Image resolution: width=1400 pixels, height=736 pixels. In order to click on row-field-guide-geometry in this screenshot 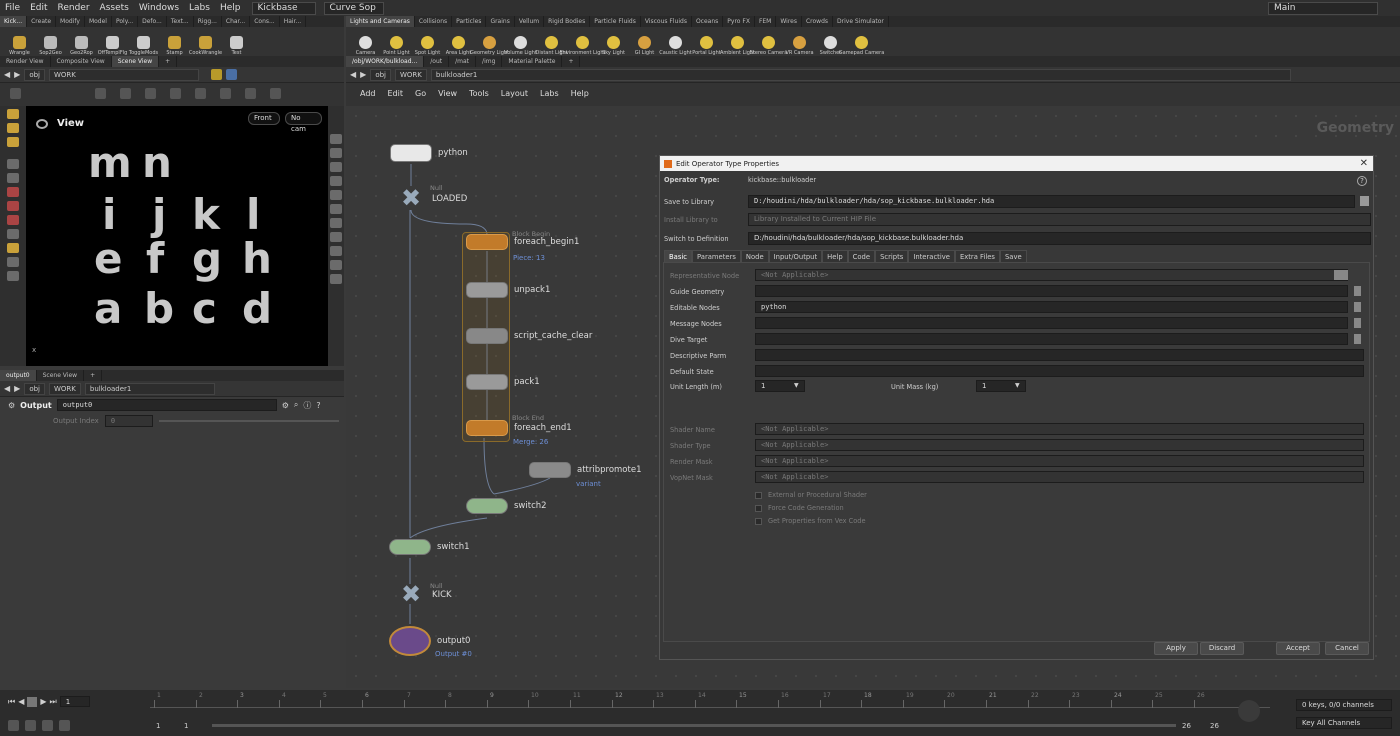, I will do `click(1051, 291)`.